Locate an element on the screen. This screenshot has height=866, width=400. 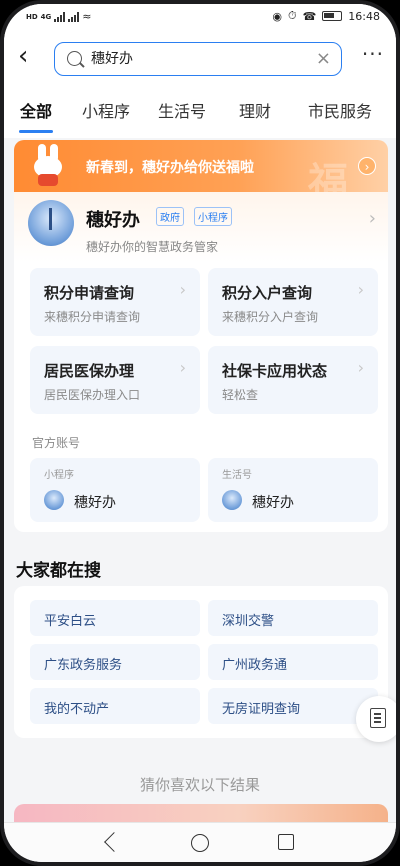
service-title: 居民医保办理 is located at coordinates (89, 371).